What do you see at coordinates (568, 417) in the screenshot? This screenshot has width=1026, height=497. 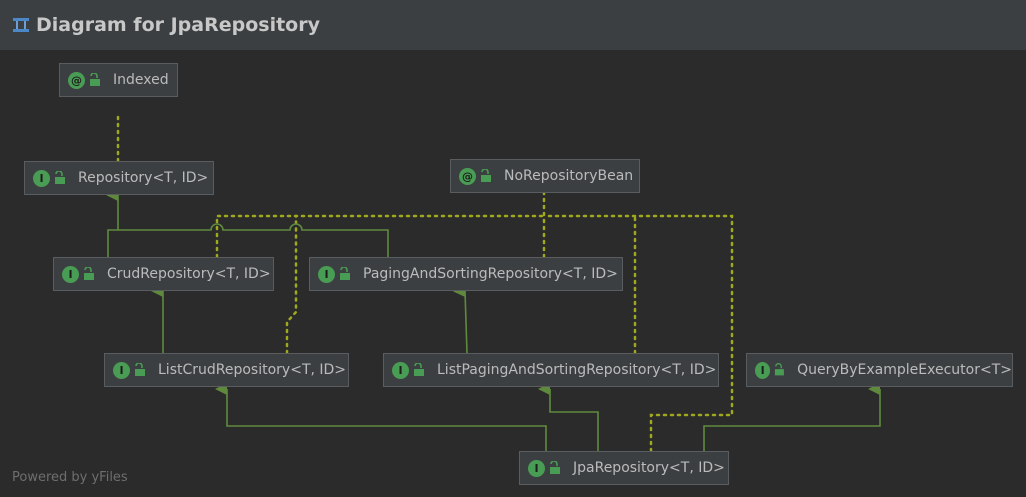 I see `edge-jpa-listpaging` at bounding box center [568, 417].